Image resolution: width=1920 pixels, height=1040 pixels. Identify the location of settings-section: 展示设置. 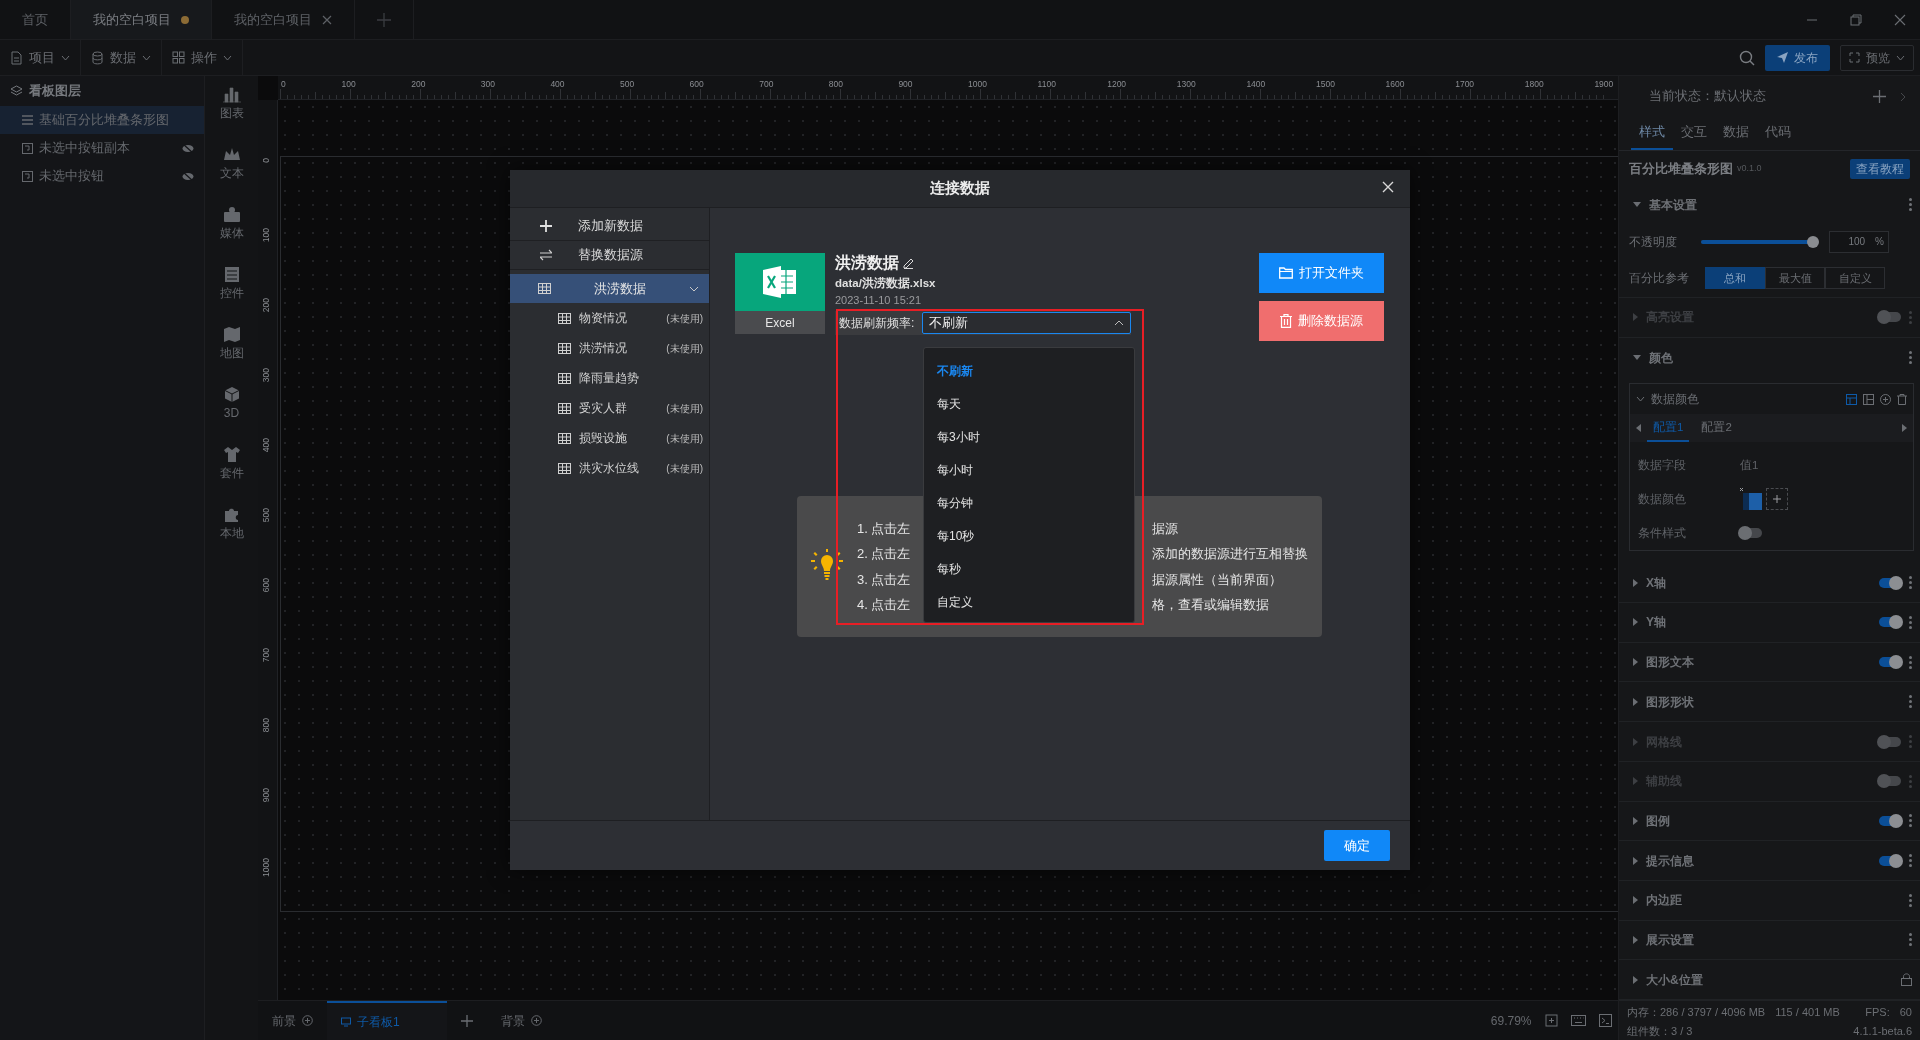
(1769, 940).